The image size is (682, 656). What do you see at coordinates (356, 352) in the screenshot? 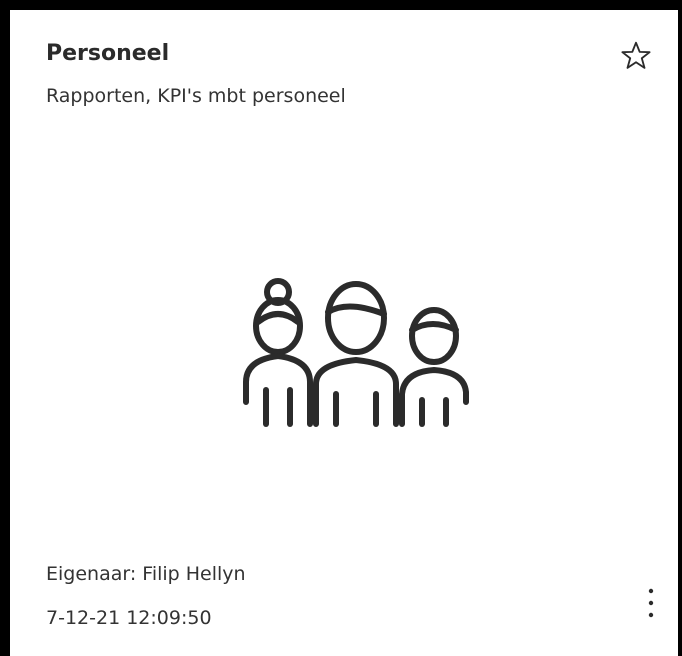
I see `people-group-icon` at bounding box center [356, 352].